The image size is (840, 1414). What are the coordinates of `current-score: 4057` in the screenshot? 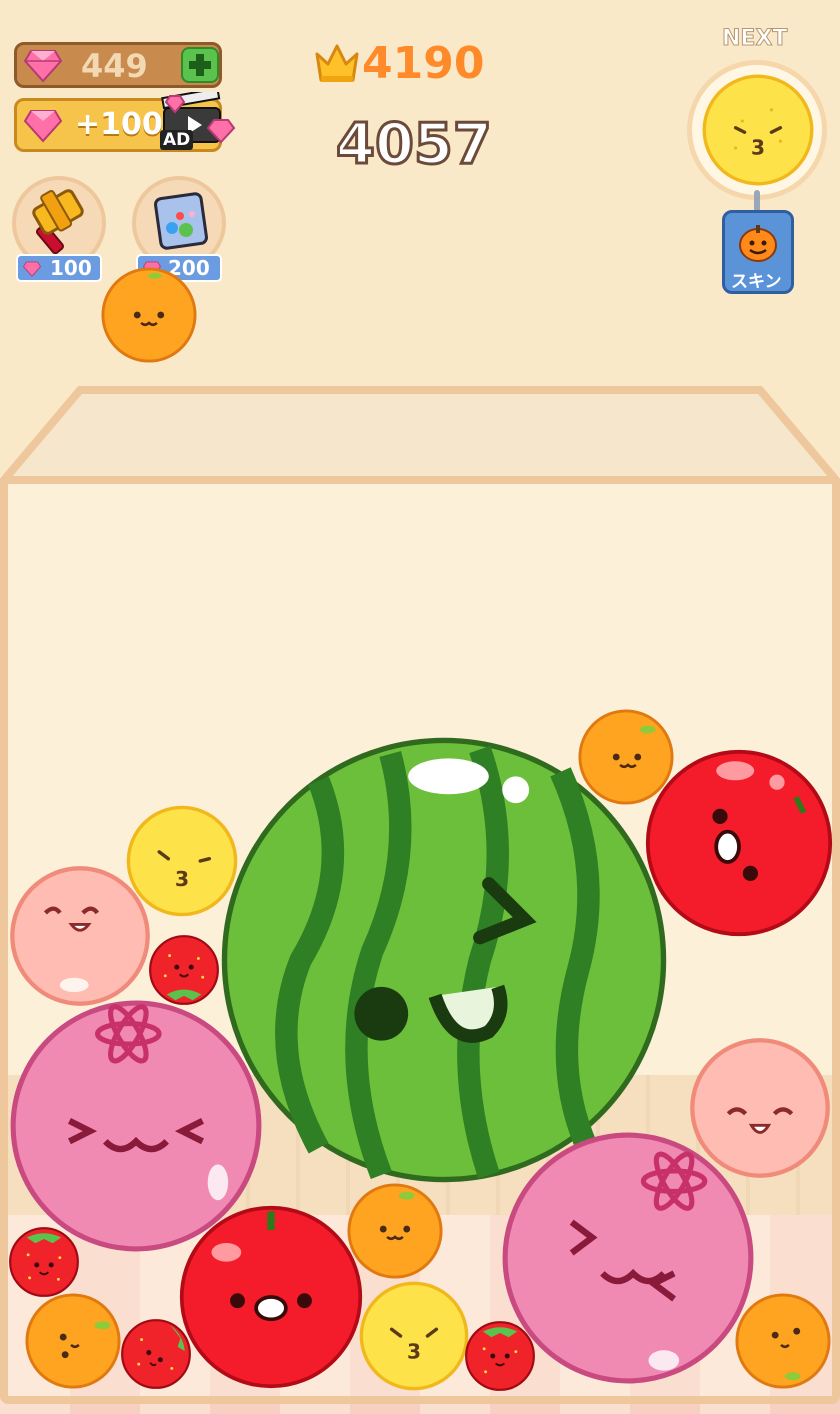 It's located at (414, 145).